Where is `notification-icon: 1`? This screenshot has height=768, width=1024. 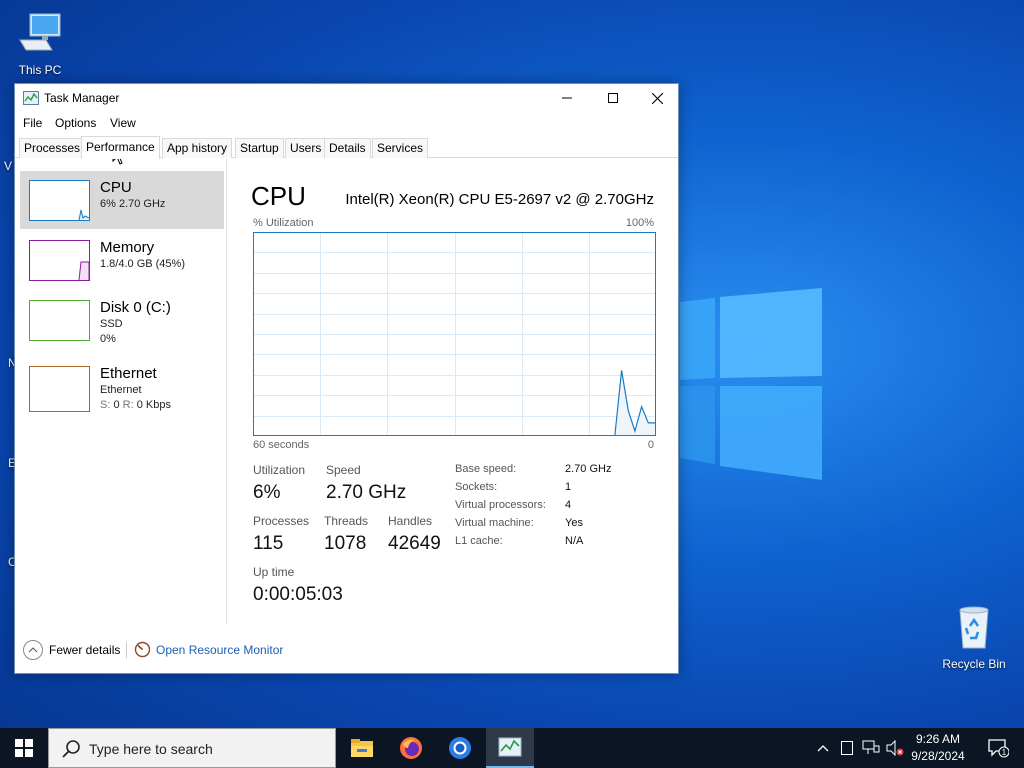 notification-icon: 1 is located at coordinates (998, 748).